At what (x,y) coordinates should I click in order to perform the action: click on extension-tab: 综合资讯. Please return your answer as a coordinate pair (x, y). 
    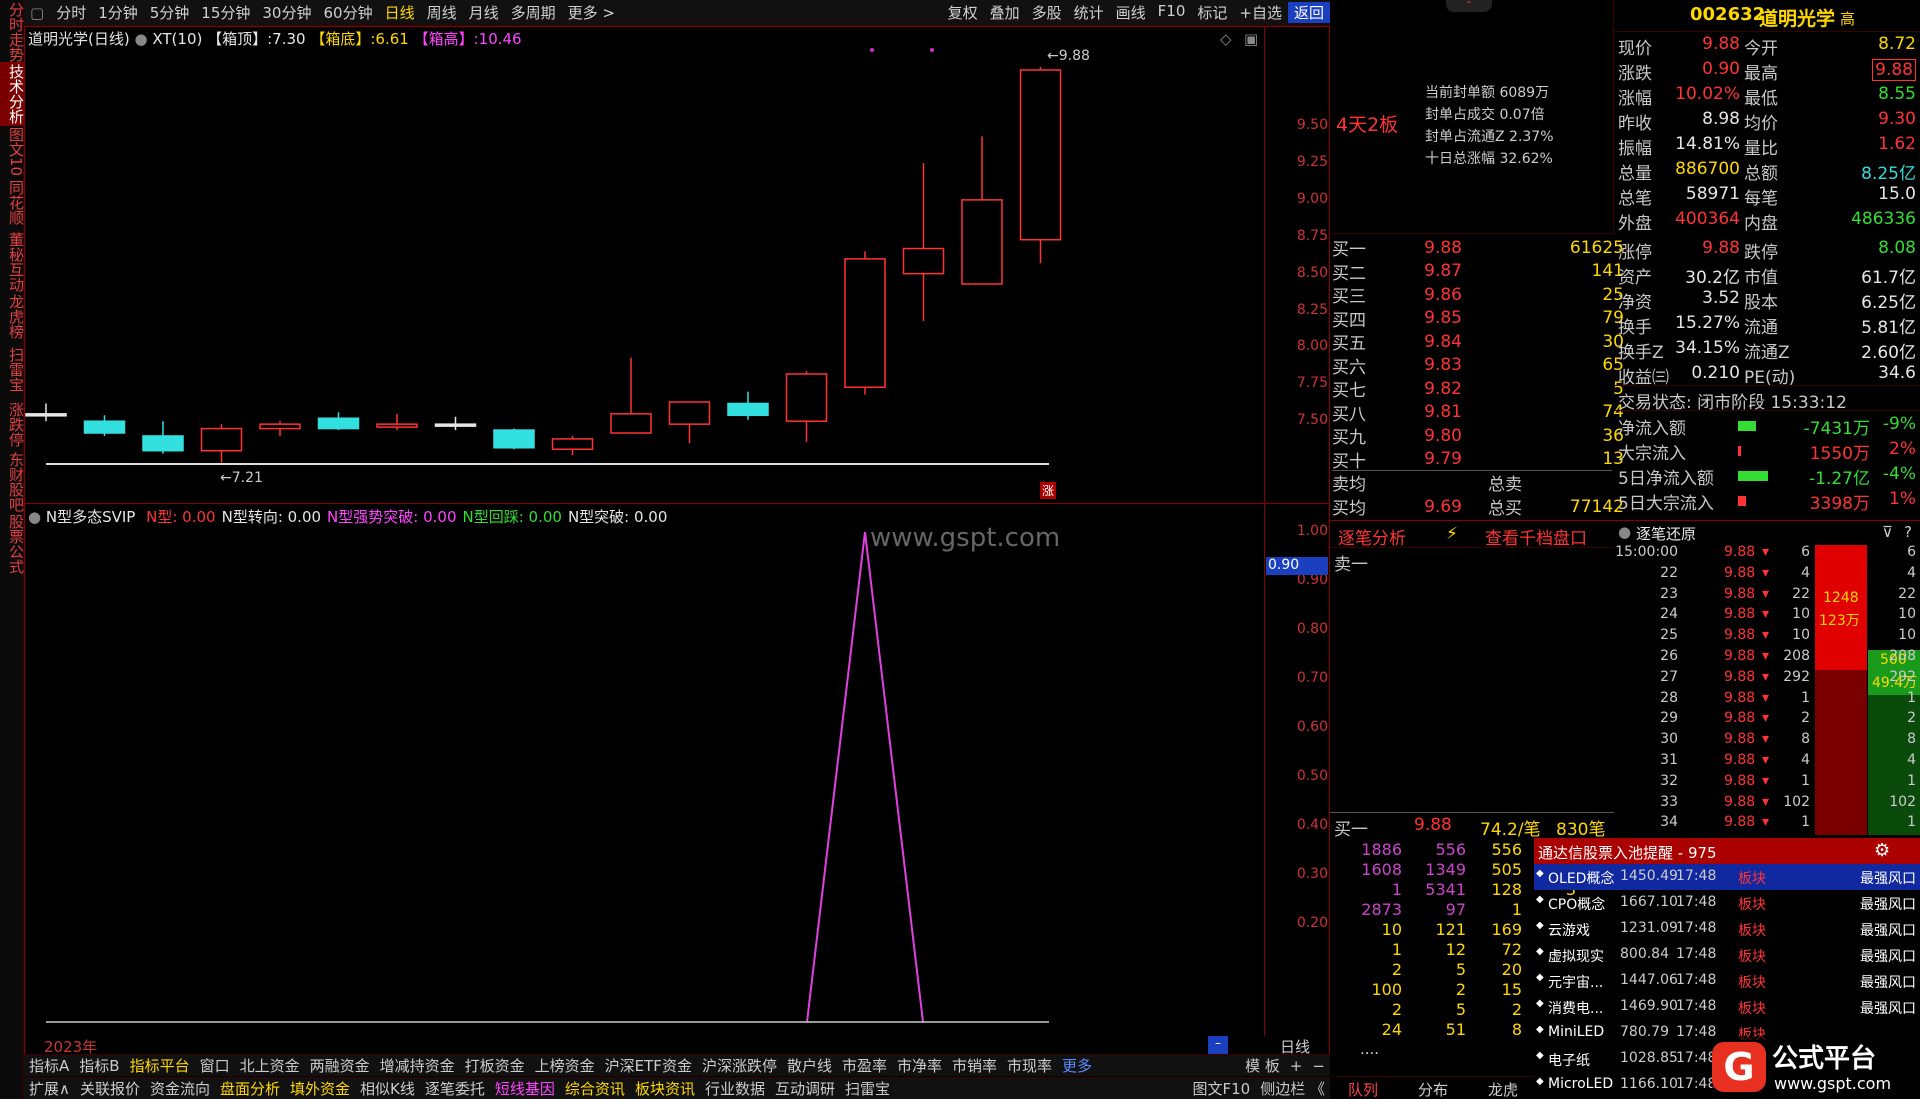
    Looking at the image, I should click on (595, 1088).